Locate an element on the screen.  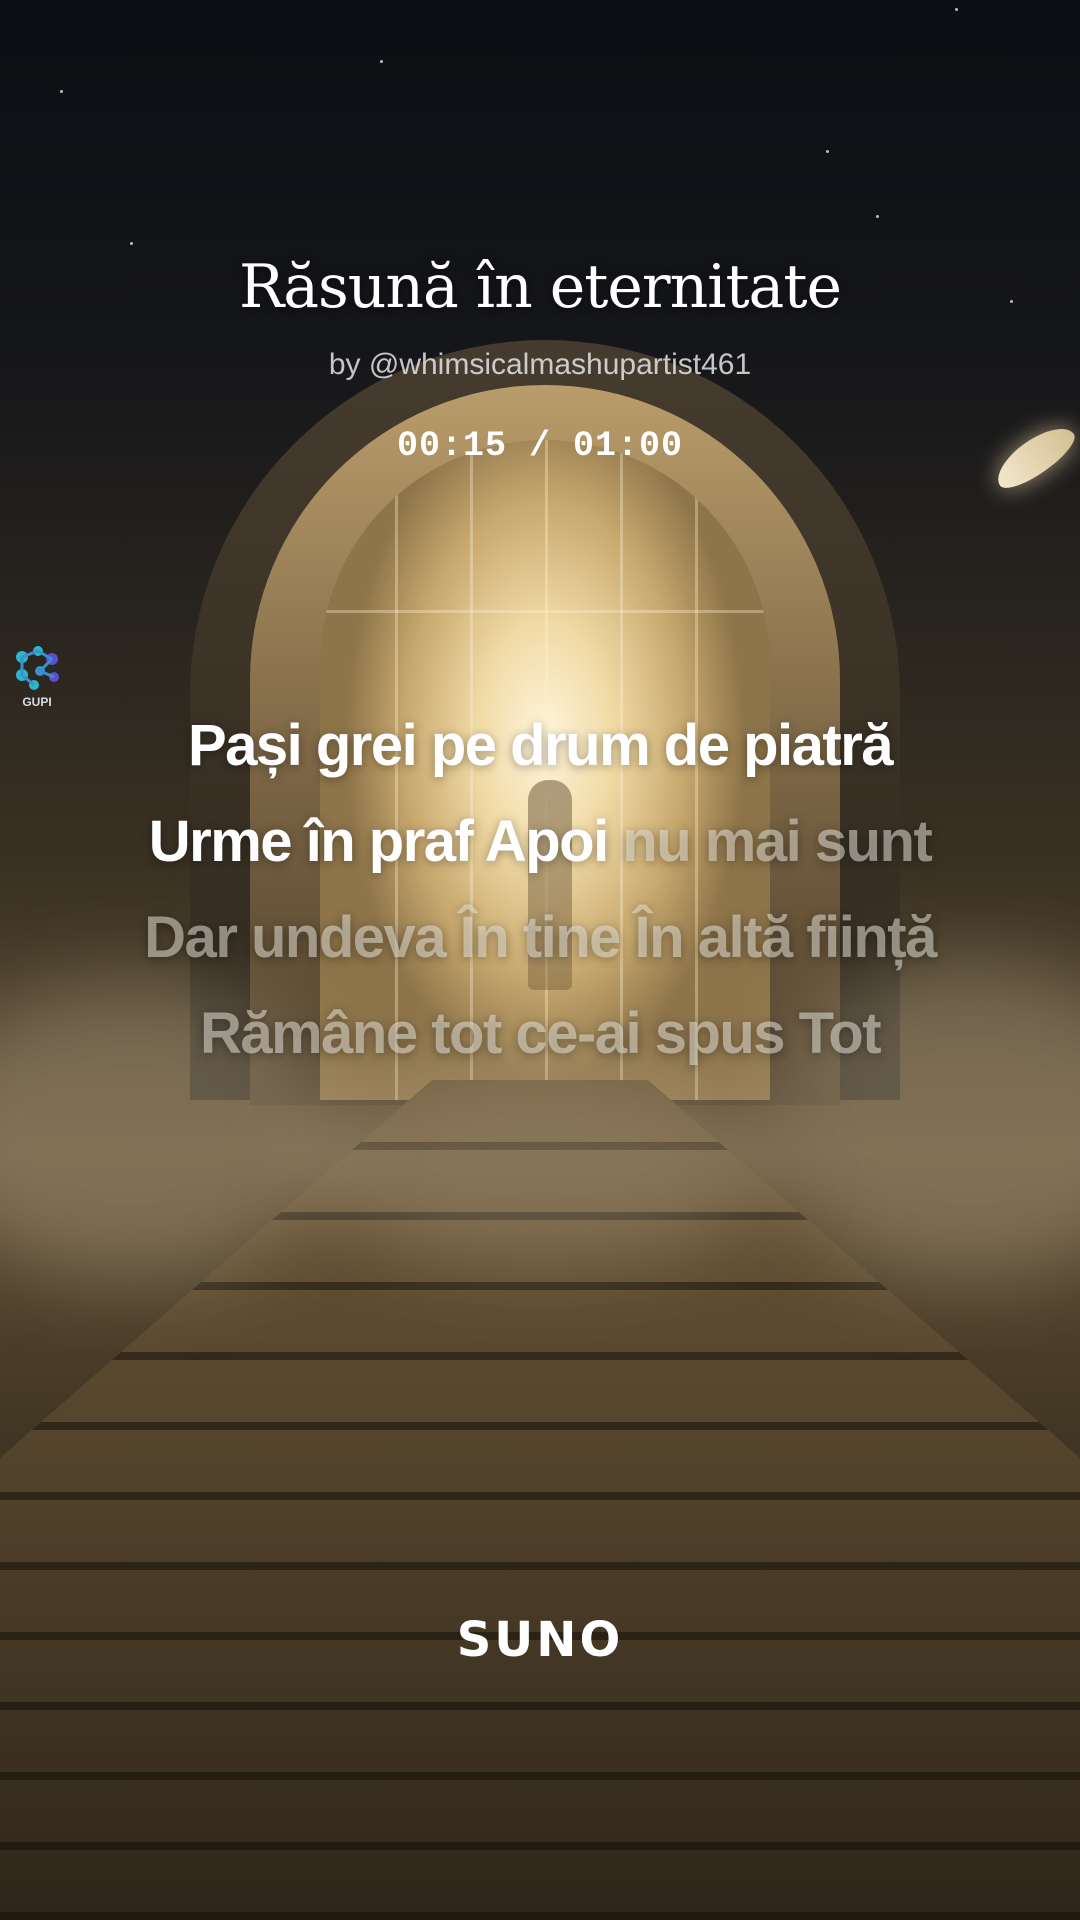
fog is located at coordinates (540, 1160).